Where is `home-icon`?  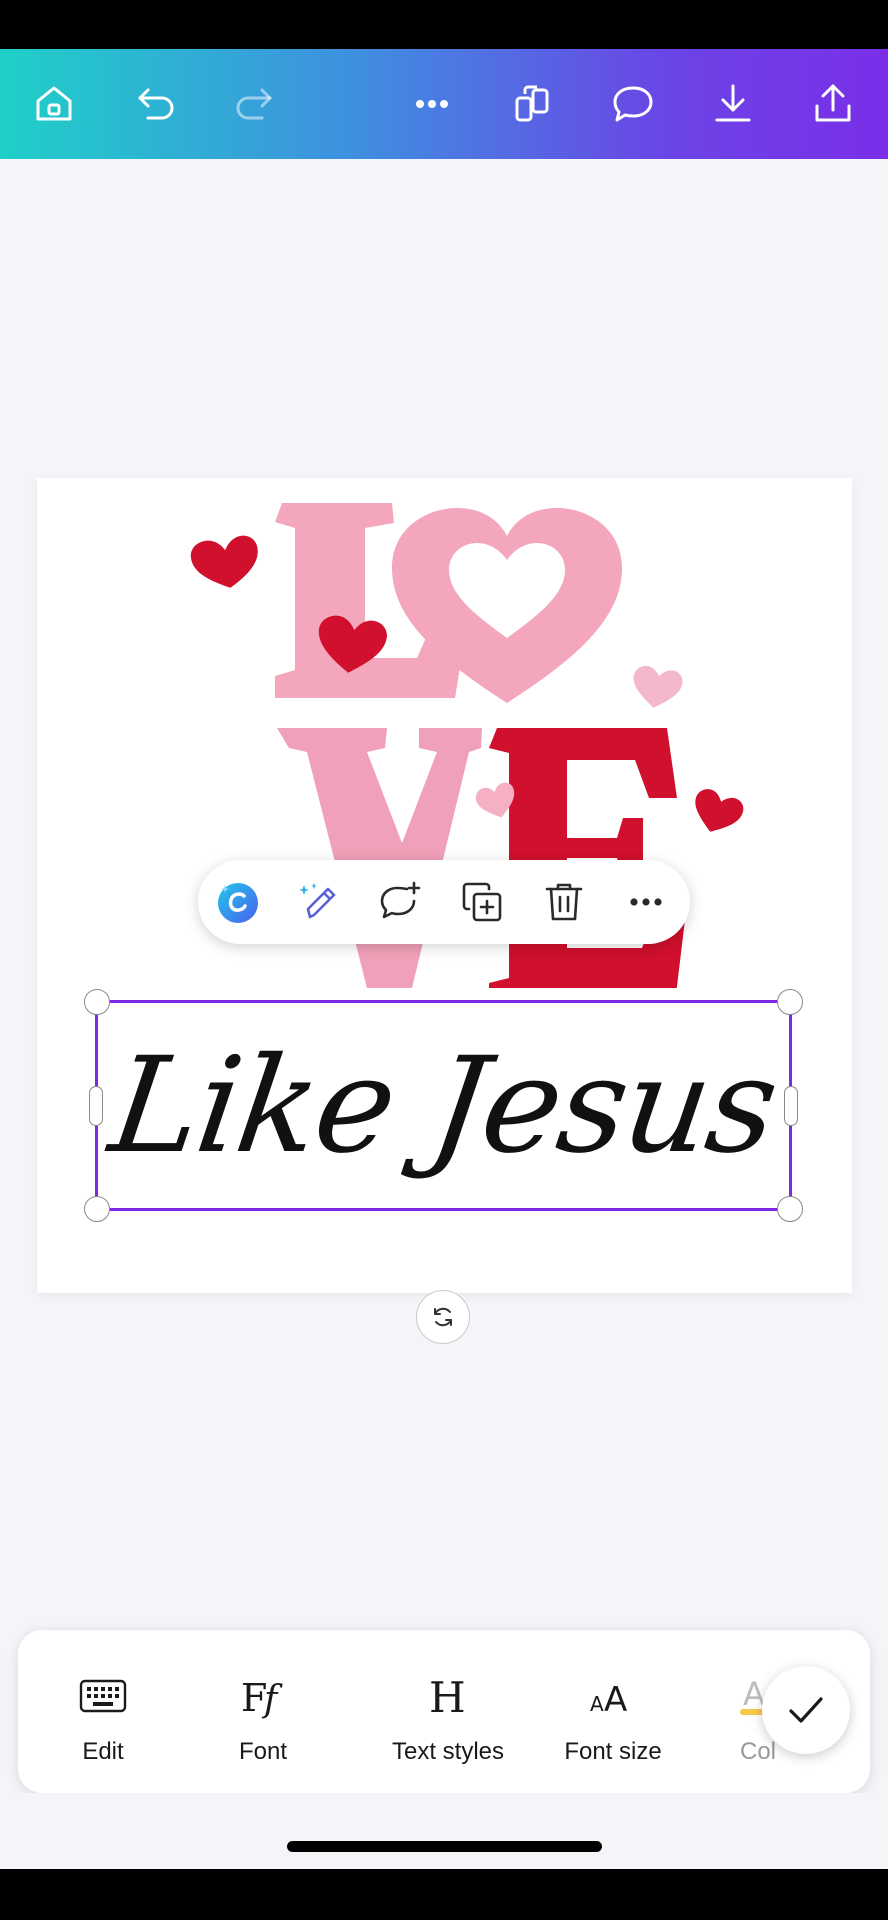
home-icon is located at coordinates (54, 103).